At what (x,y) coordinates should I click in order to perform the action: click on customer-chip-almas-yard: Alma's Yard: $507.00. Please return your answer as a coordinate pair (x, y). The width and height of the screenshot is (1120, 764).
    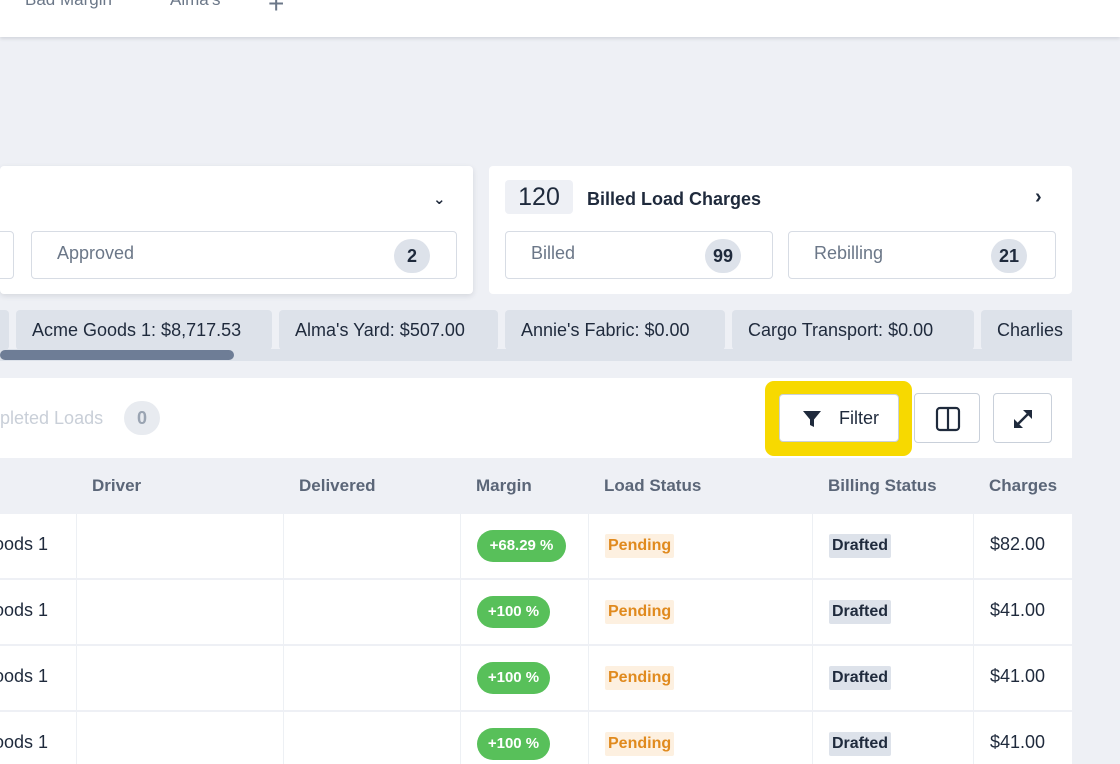
    Looking at the image, I should click on (388, 330).